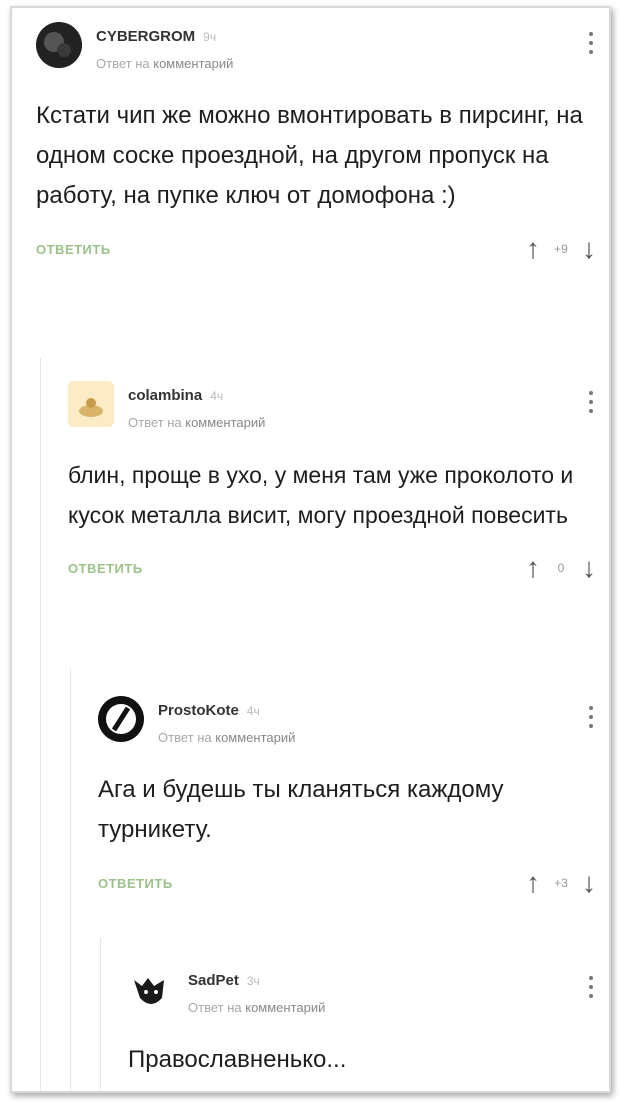  What do you see at coordinates (351, 888) in the screenshot?
I see `comment-actions: ОТВЕТИТЬ ↑ +3 ↓` at bounding box center [351, 888].